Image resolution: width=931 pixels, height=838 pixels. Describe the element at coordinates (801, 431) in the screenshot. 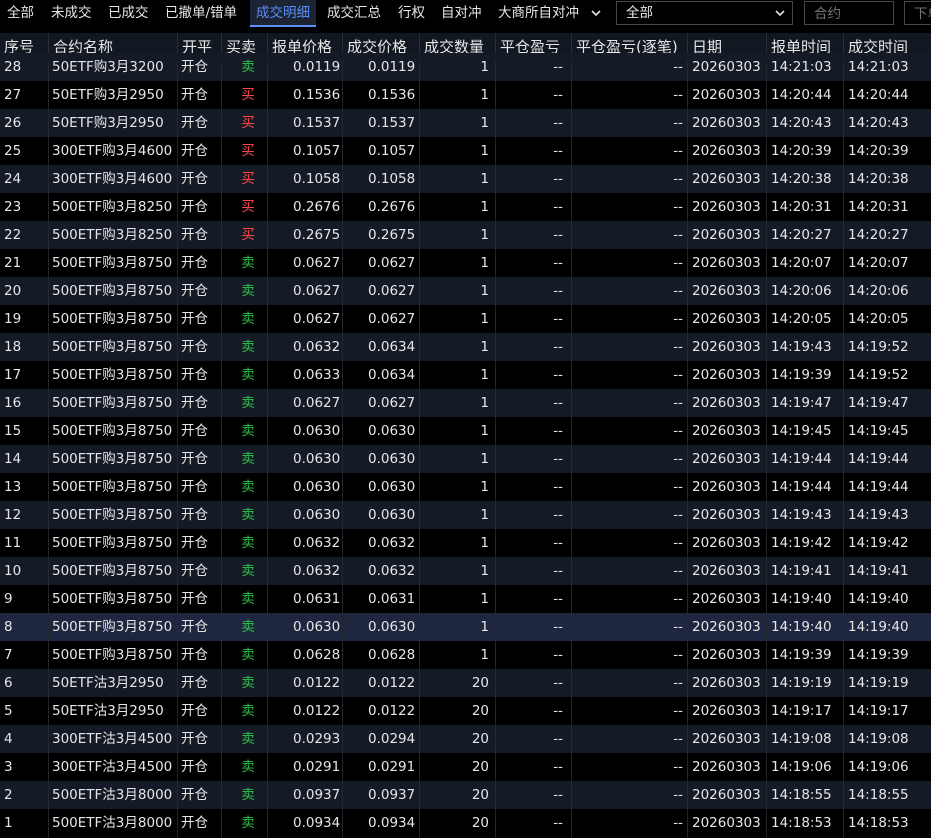

I see `cell-order-time: 14:19:45` at that location.